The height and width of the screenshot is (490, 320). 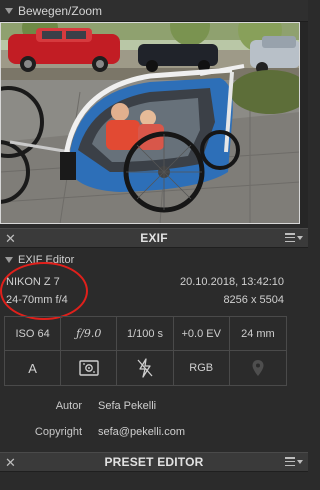 I want to click on focal-length-value: 24 mm, so click(x=257, y=334).